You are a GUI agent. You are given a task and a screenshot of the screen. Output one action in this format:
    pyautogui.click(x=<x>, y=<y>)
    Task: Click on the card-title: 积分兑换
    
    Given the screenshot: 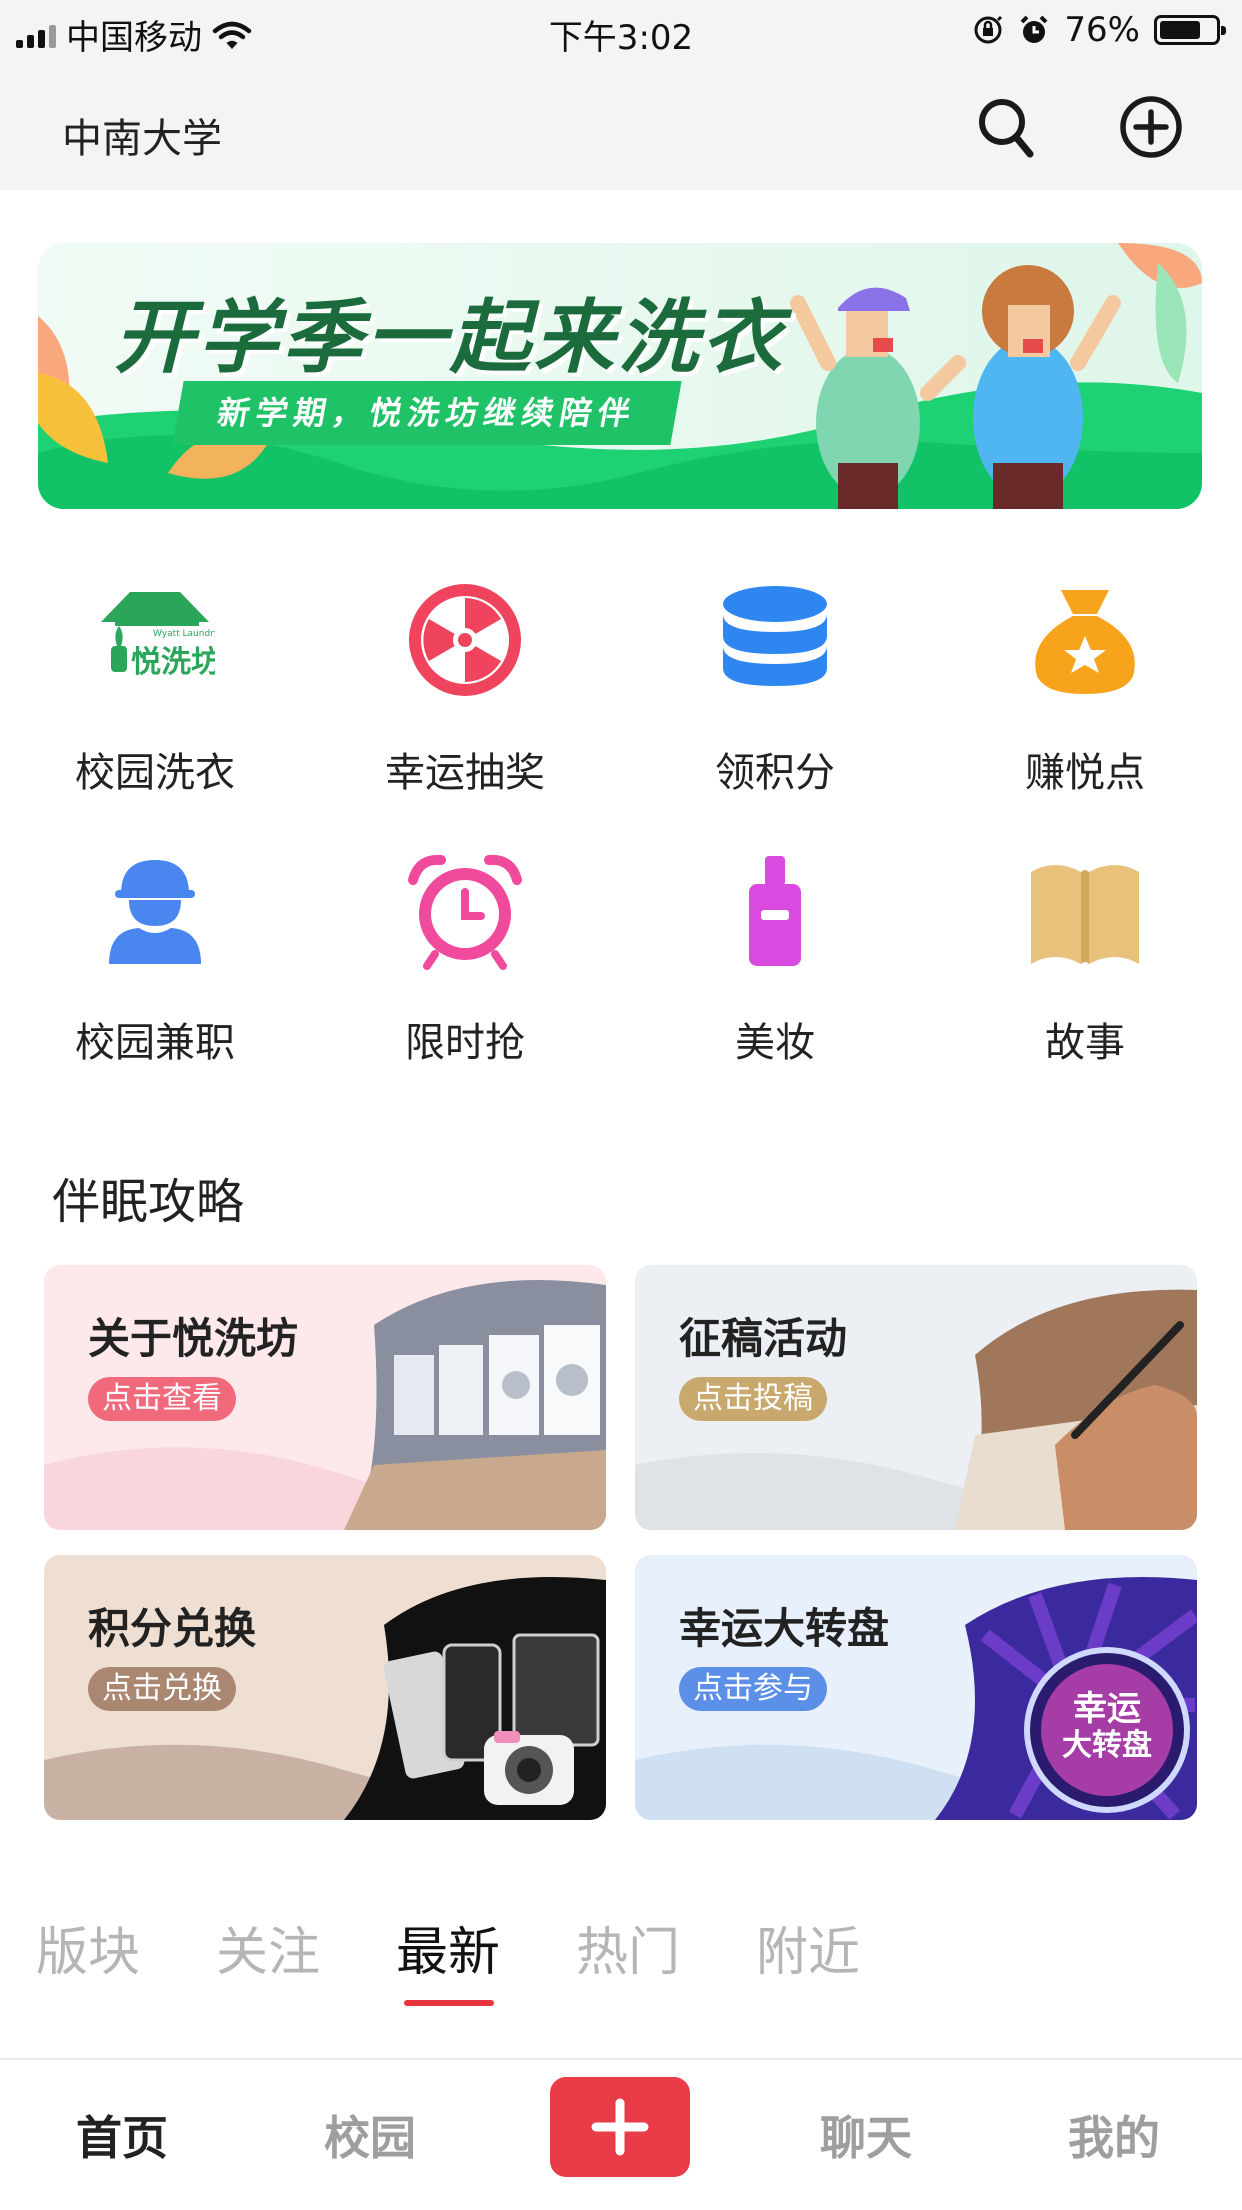 What is the action you would take?
    pyautogui.click(x=172, y=1628)
    